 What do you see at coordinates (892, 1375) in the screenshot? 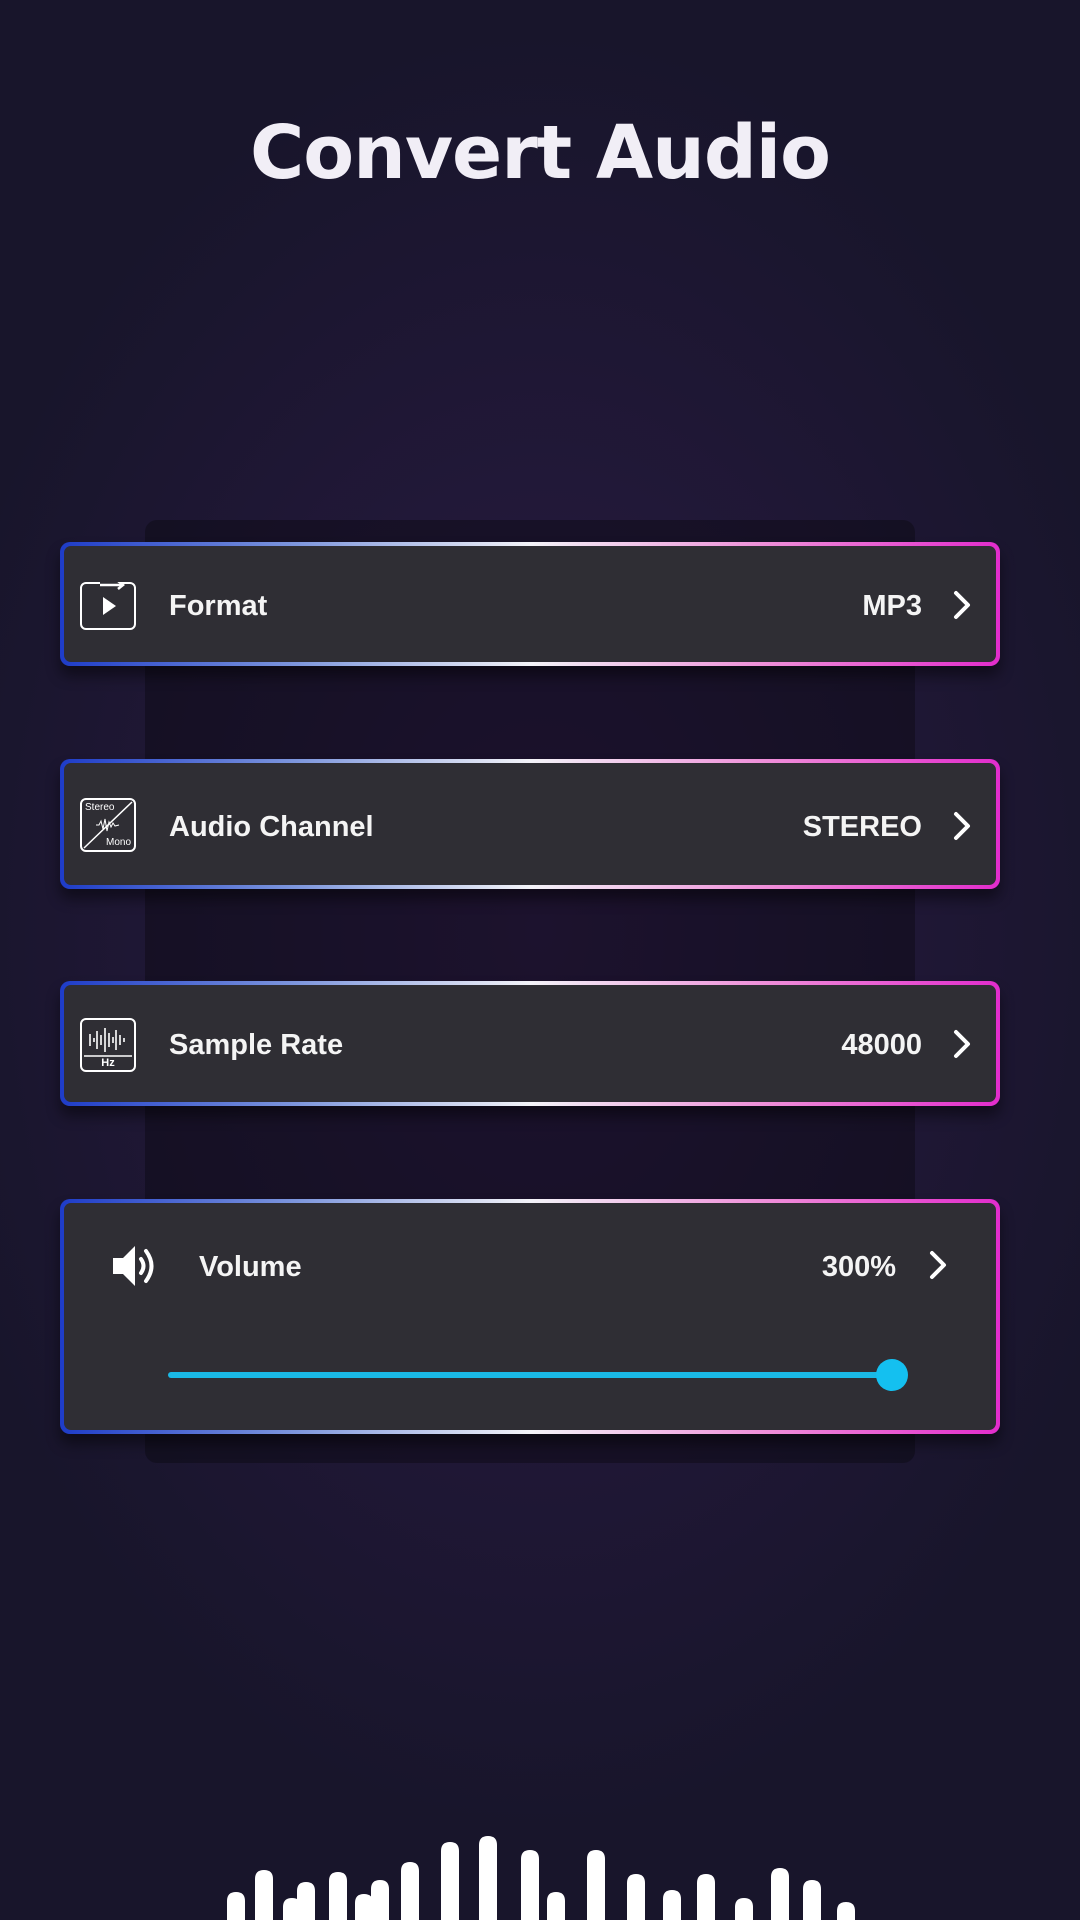
I see `volume-slider-thumb` at bounding box center [892, 1375].